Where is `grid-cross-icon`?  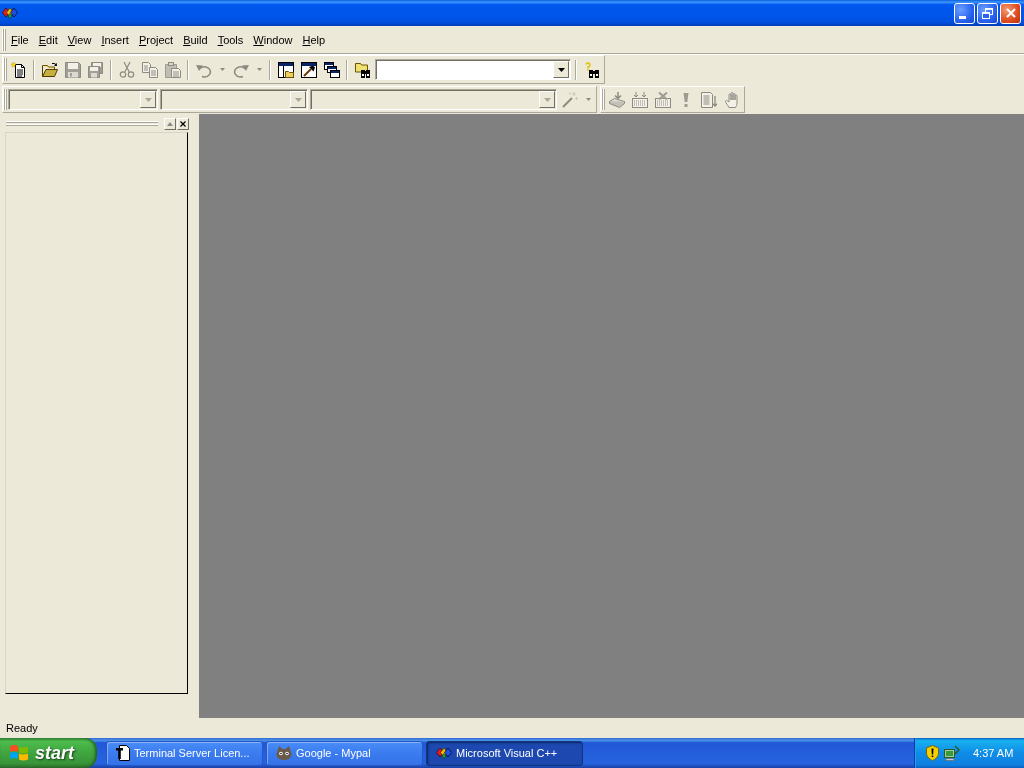
grid-cross-icon is located at coordinates (662, 99).